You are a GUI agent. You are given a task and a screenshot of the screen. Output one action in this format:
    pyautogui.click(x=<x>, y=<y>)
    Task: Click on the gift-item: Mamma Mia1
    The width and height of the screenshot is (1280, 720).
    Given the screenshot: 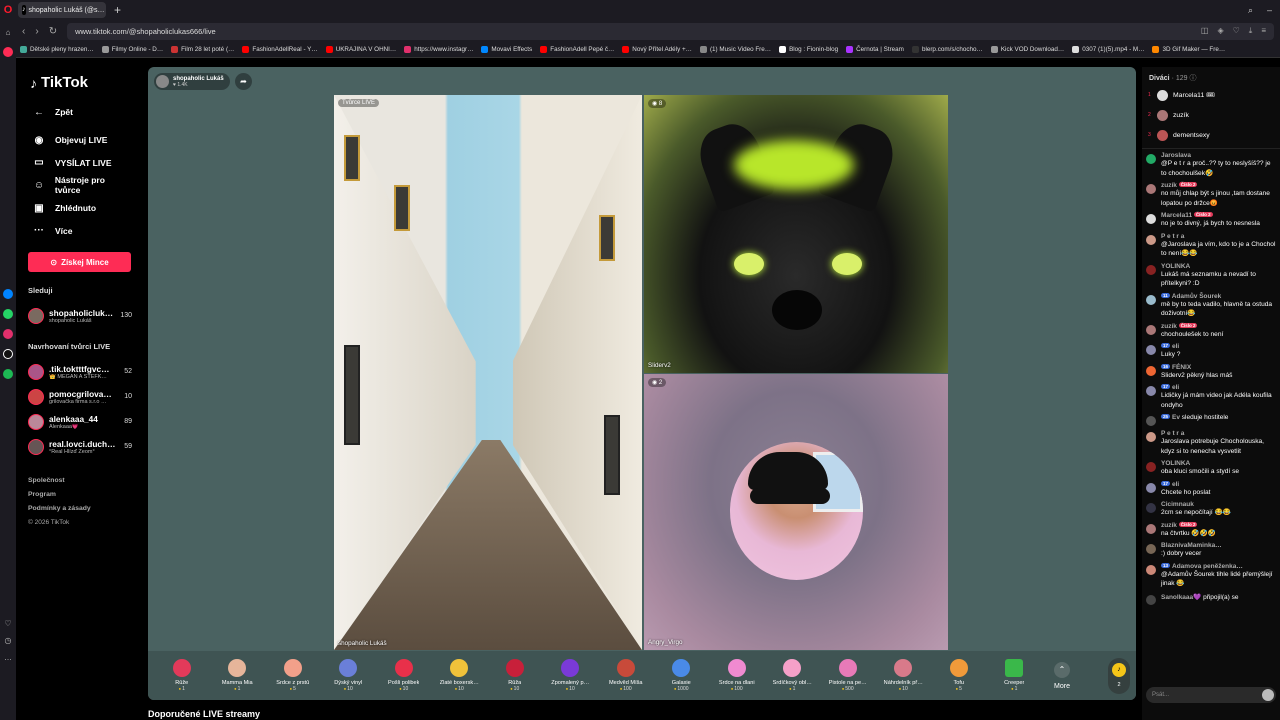 What is the action you would take?
    pyautogui.click(x=238, y=675)
    